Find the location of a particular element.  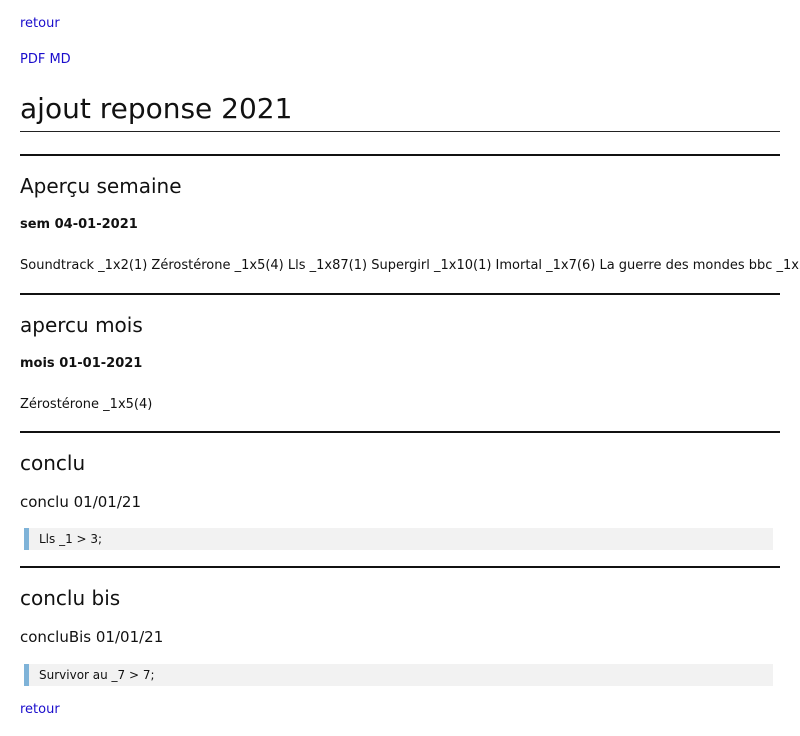

conclu-section-heading: conclu is located at coordinates (53, 463).